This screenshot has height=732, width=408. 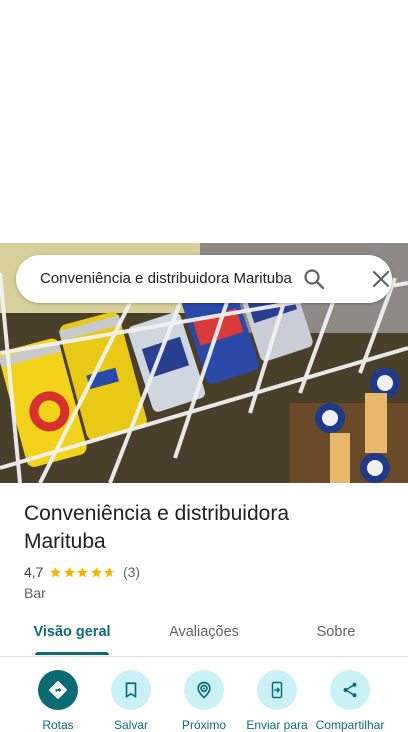 I want to click on directions-icon, so click(x=58, y=690).